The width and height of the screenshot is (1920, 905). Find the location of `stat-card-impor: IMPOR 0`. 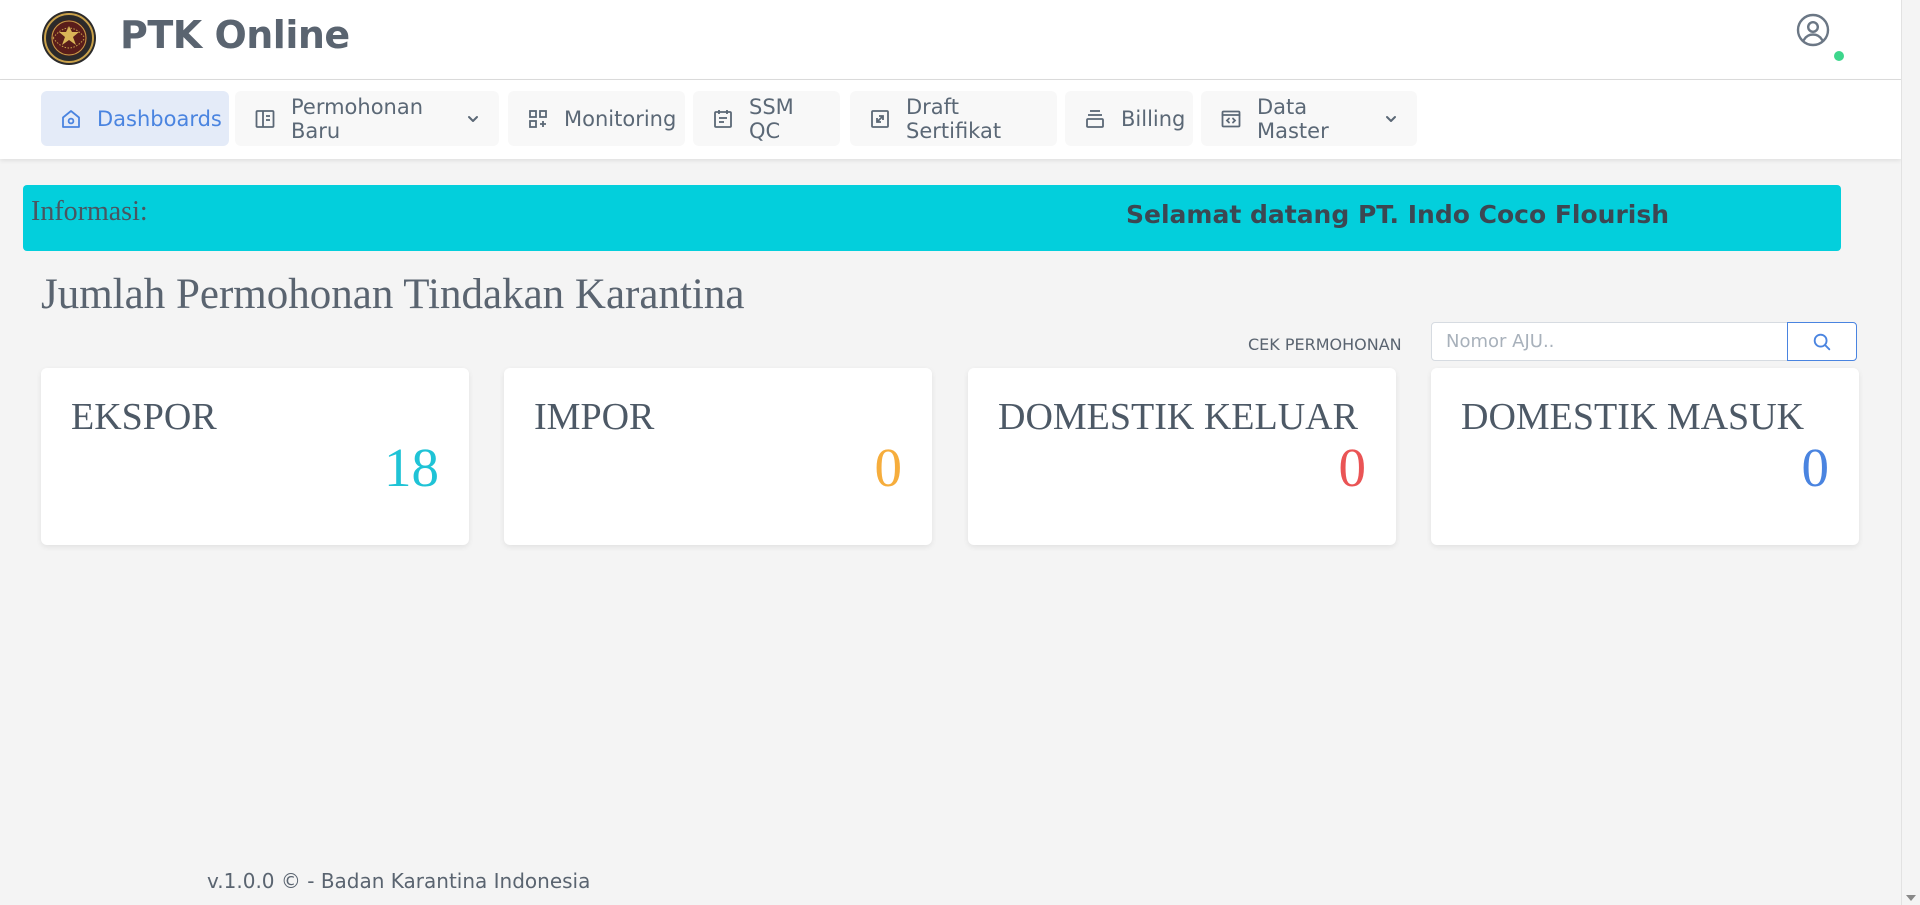

stat-card-impor: IMPOR 0 is located at coordinates (718, 456).